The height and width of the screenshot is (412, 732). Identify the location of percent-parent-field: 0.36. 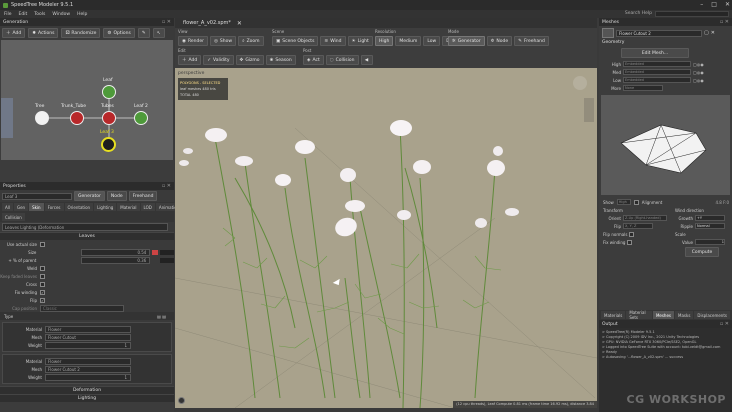
(116, 260).